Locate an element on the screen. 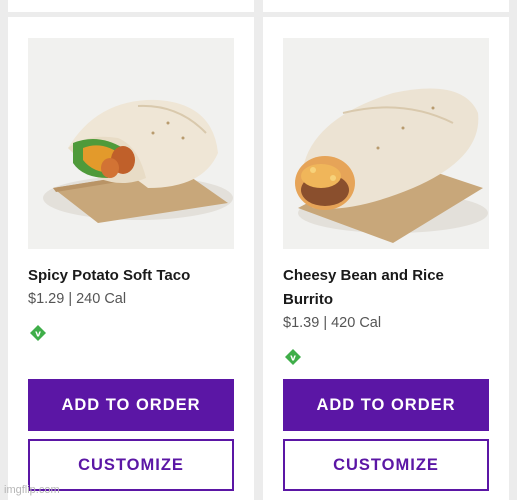  product-name: Spicy Potato Soft Taco is located at coordinates (133, 276).